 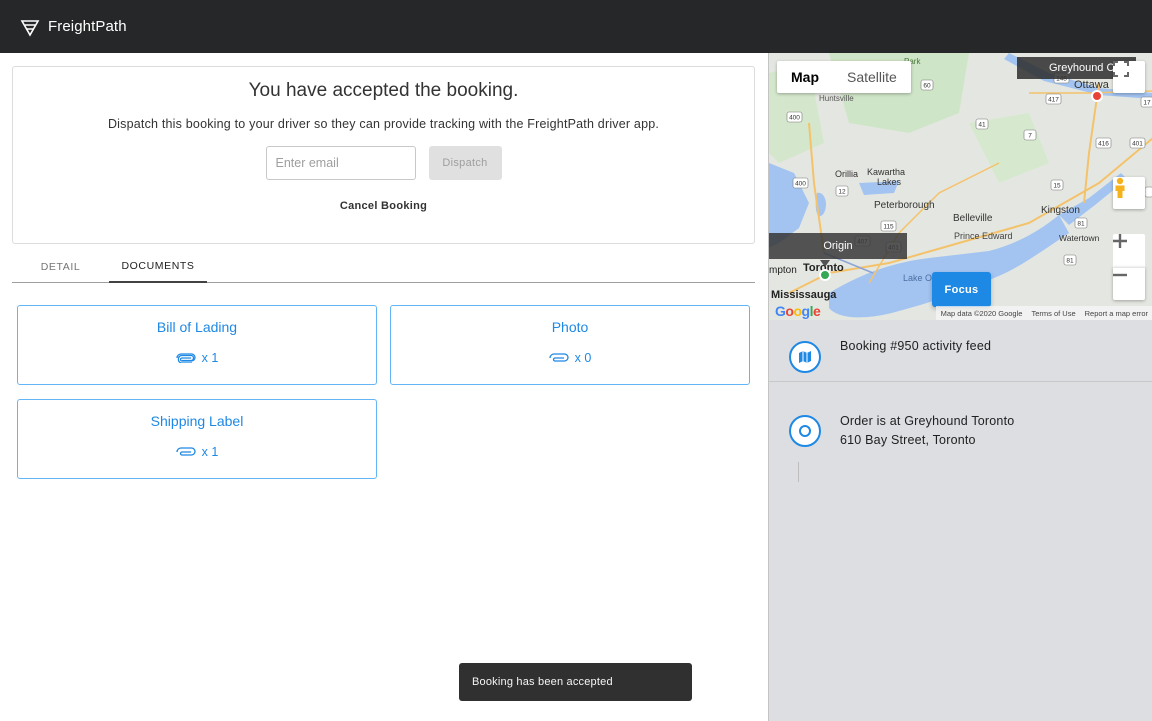 What do you see at coordinates (917, 278) in the screenshot?
I see `map-label-lake-ontario: Lake O` at bounding box center [917, 278].